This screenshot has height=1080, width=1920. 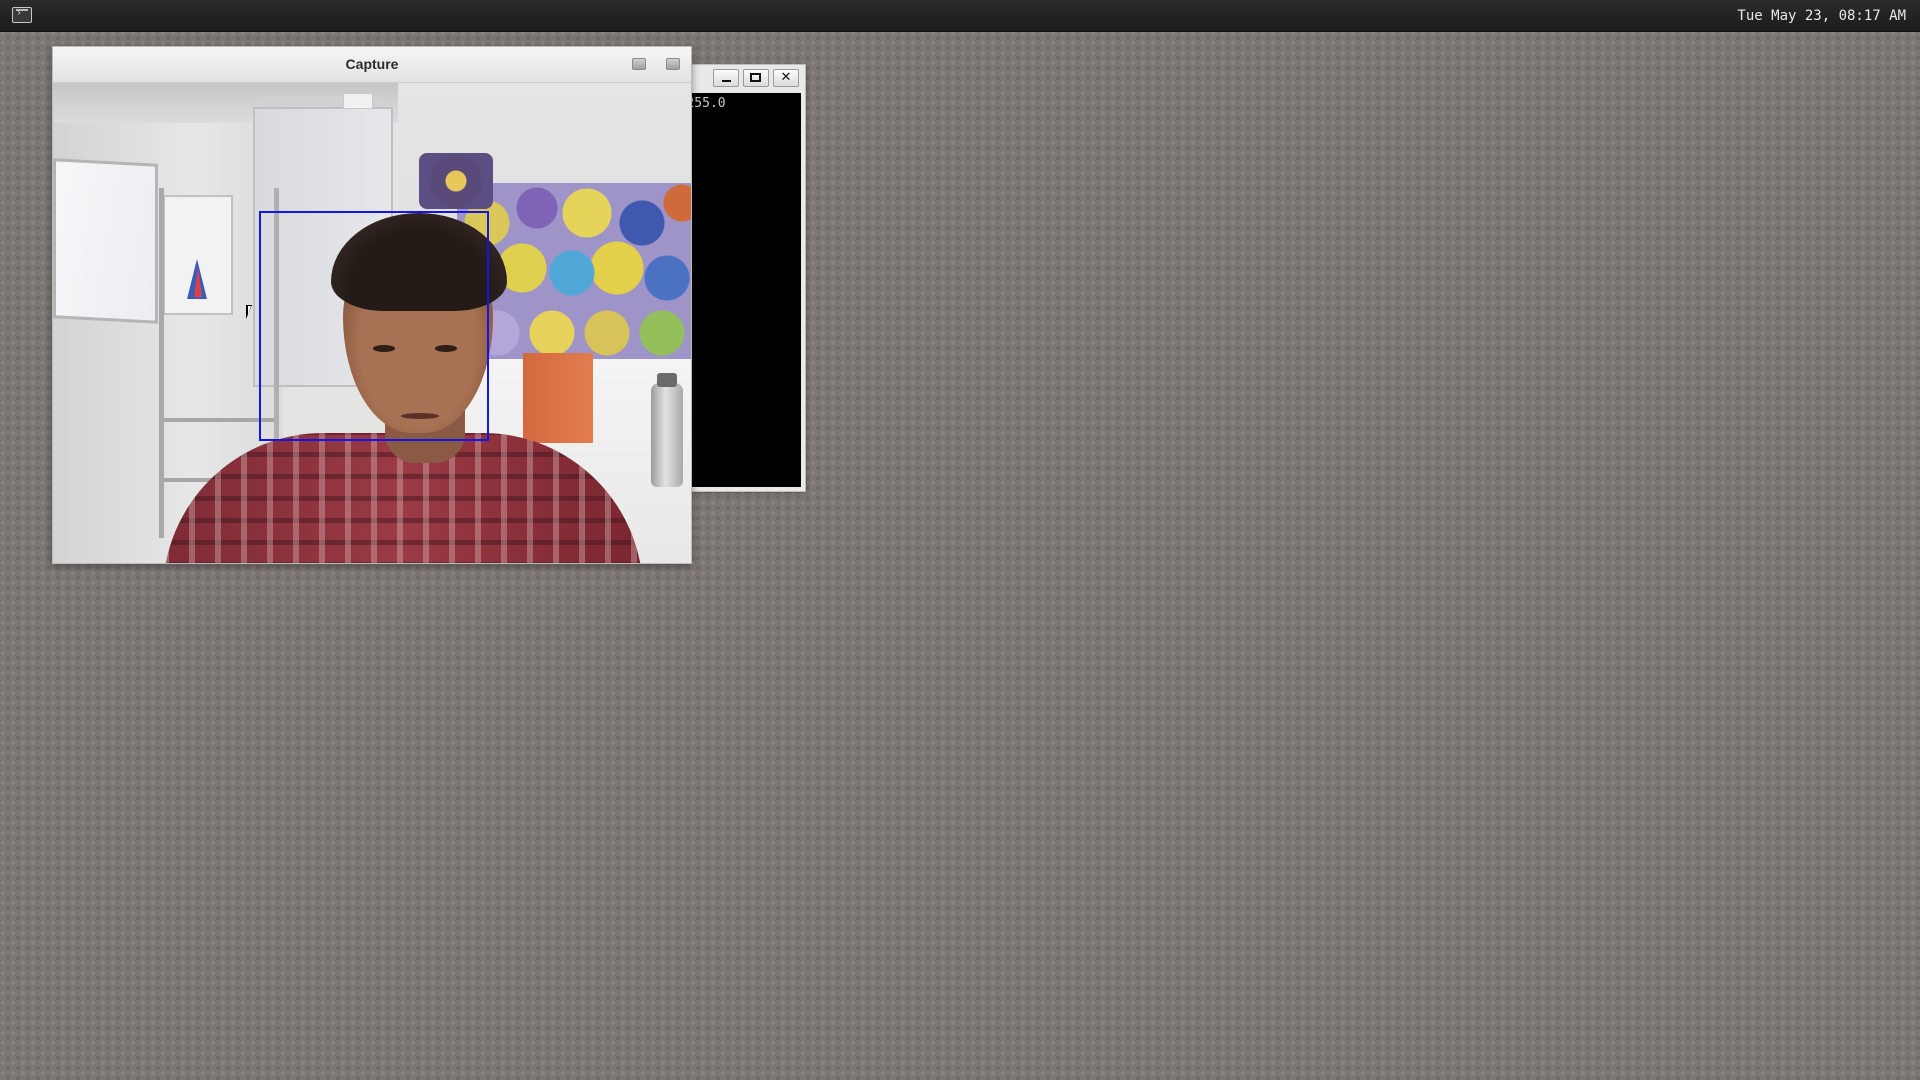 What do you see at coordinates (960, 16) in the screenshot?
I see `top-panel: Tue May 23, 08:17 AM` at bounding box center [960, 16].